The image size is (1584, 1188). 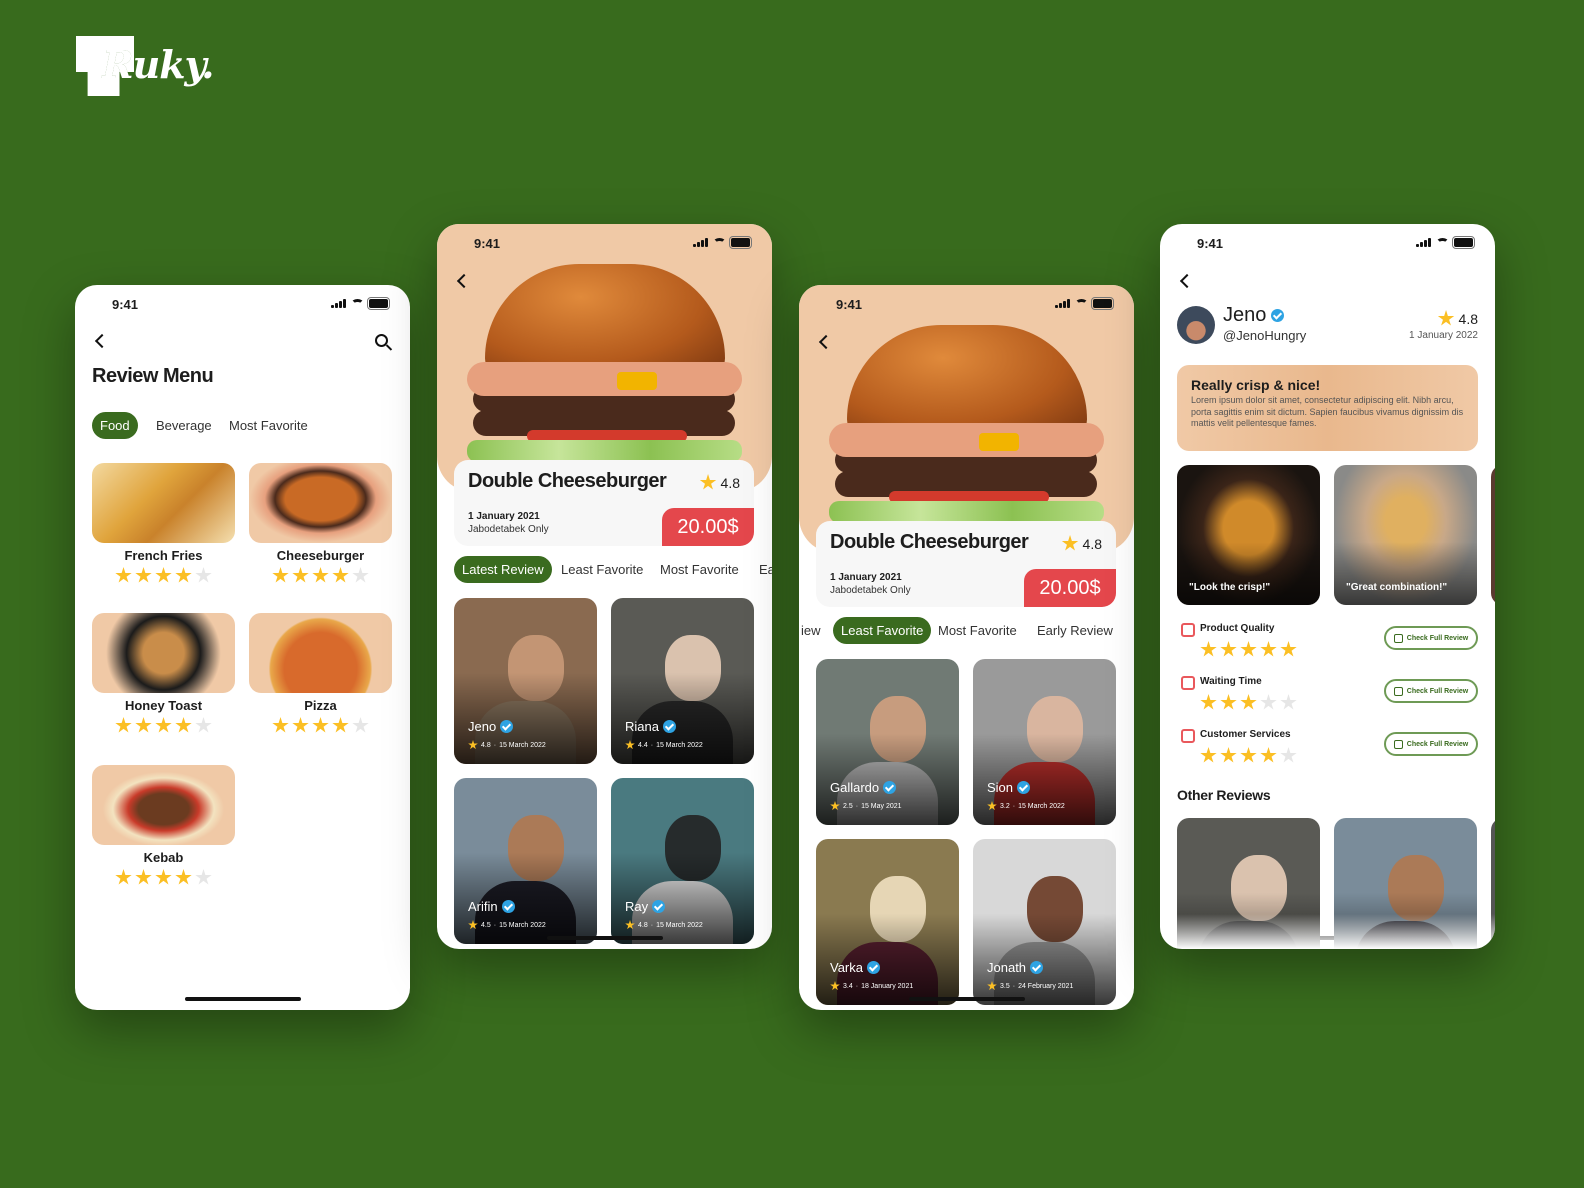 What do you see at coordinates (887, 922) in the screenshot?
I see `review-card: Varka 3.4 18 January 2021` at bounding box center [887, 922].